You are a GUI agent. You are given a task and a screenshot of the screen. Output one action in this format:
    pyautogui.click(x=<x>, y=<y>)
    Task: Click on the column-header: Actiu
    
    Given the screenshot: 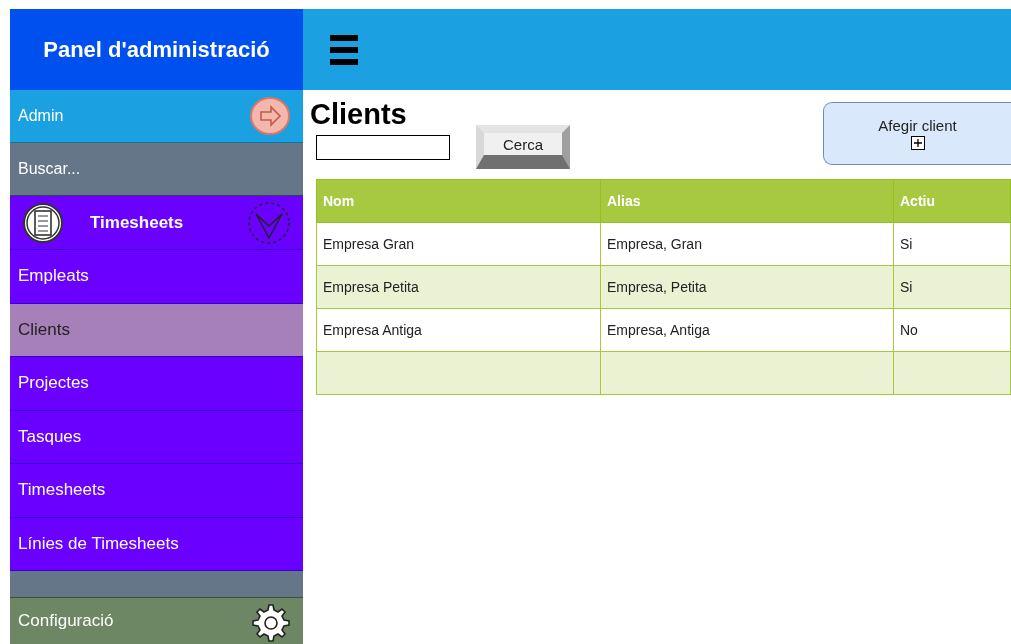 What is the action you would take?
    pyautogui.click(x=952, y=201)
    